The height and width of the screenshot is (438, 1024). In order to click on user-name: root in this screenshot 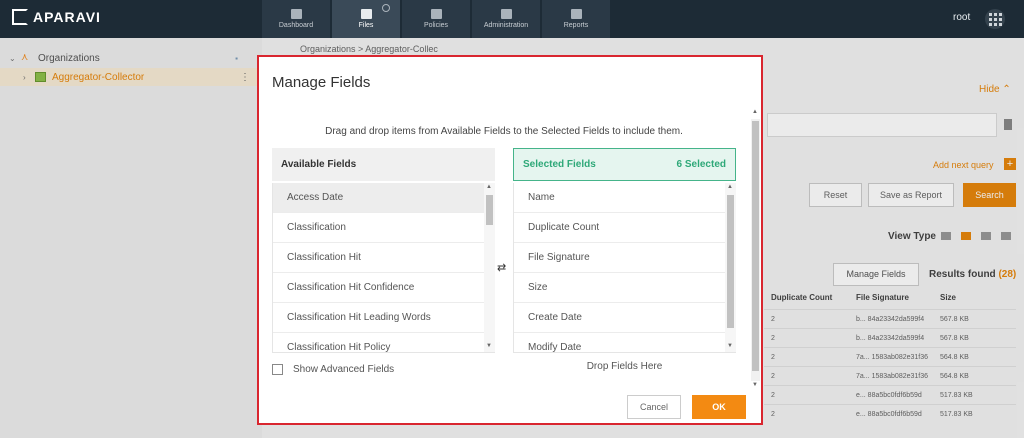, I will do `click(961, 17)`.